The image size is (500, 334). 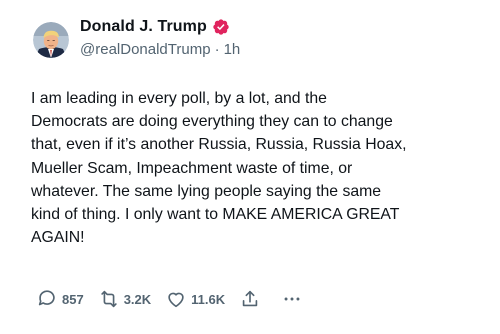 I want to click on share-icon, so click(x=250, y=298).